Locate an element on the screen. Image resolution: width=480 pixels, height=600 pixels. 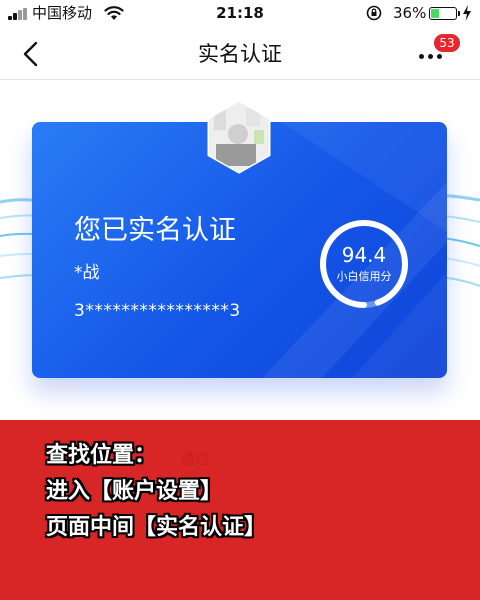
notification-badge: 53 is located at coordinates (447, 43).